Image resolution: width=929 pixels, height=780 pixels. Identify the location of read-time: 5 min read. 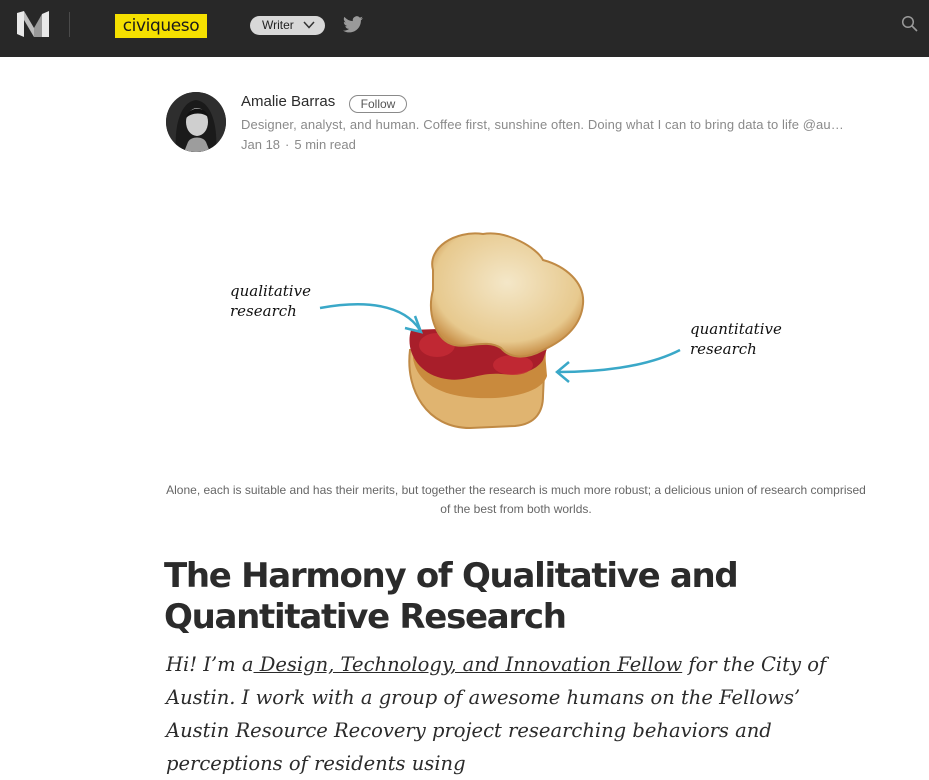
(325, 144).